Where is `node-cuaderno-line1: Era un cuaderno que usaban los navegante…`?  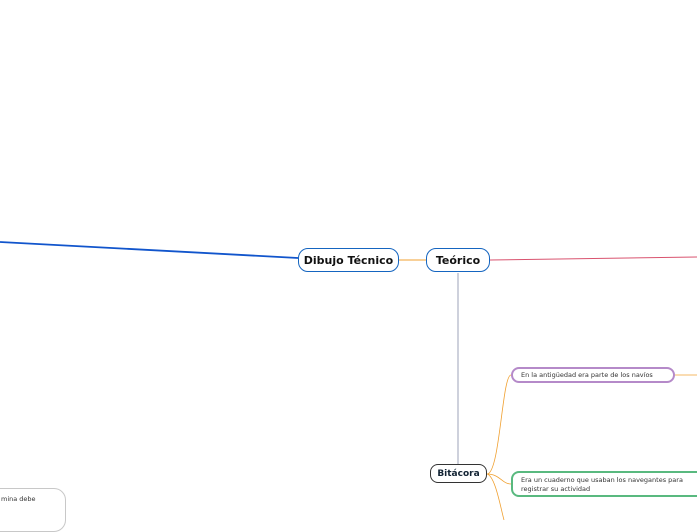 node-cuaderno-line1: Era un cuaderno que usaban los navegante… is located at coordinates (602, 480).